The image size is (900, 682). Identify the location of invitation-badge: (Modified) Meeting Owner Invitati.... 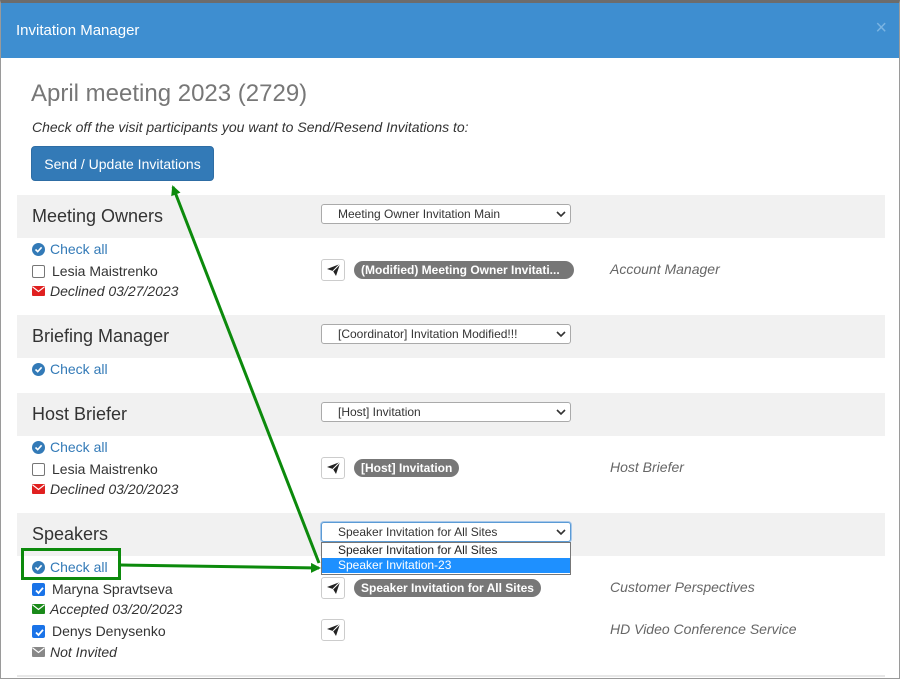
(464, 270).